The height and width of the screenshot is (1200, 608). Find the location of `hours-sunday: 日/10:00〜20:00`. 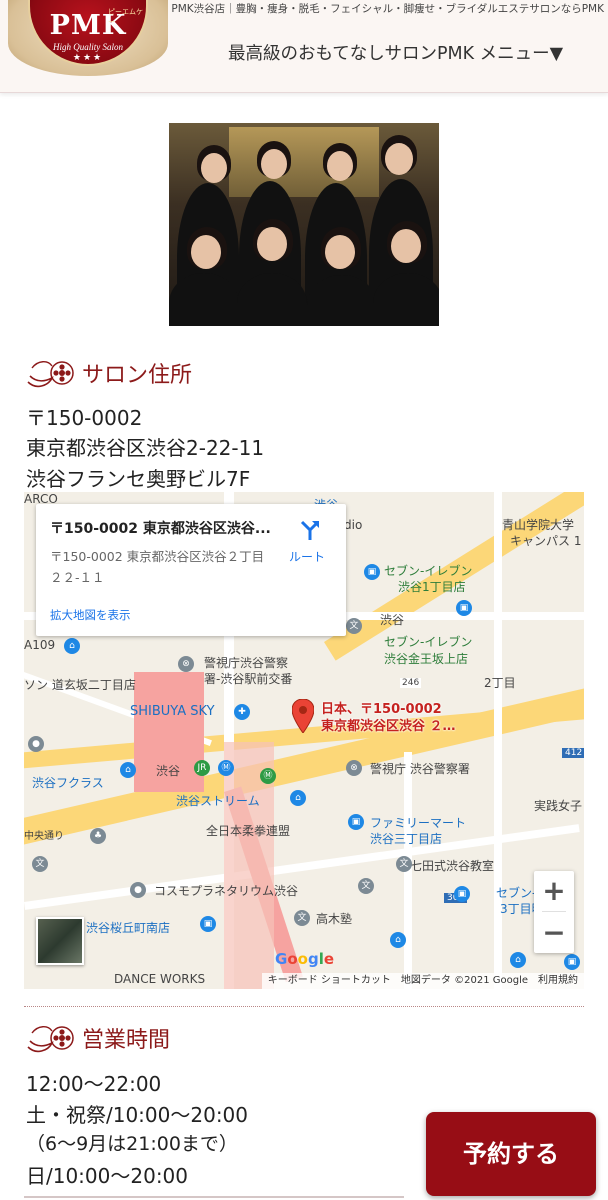

hours-sunday: 日/10:00〜20:00 is located at coordinates (107, 1176).